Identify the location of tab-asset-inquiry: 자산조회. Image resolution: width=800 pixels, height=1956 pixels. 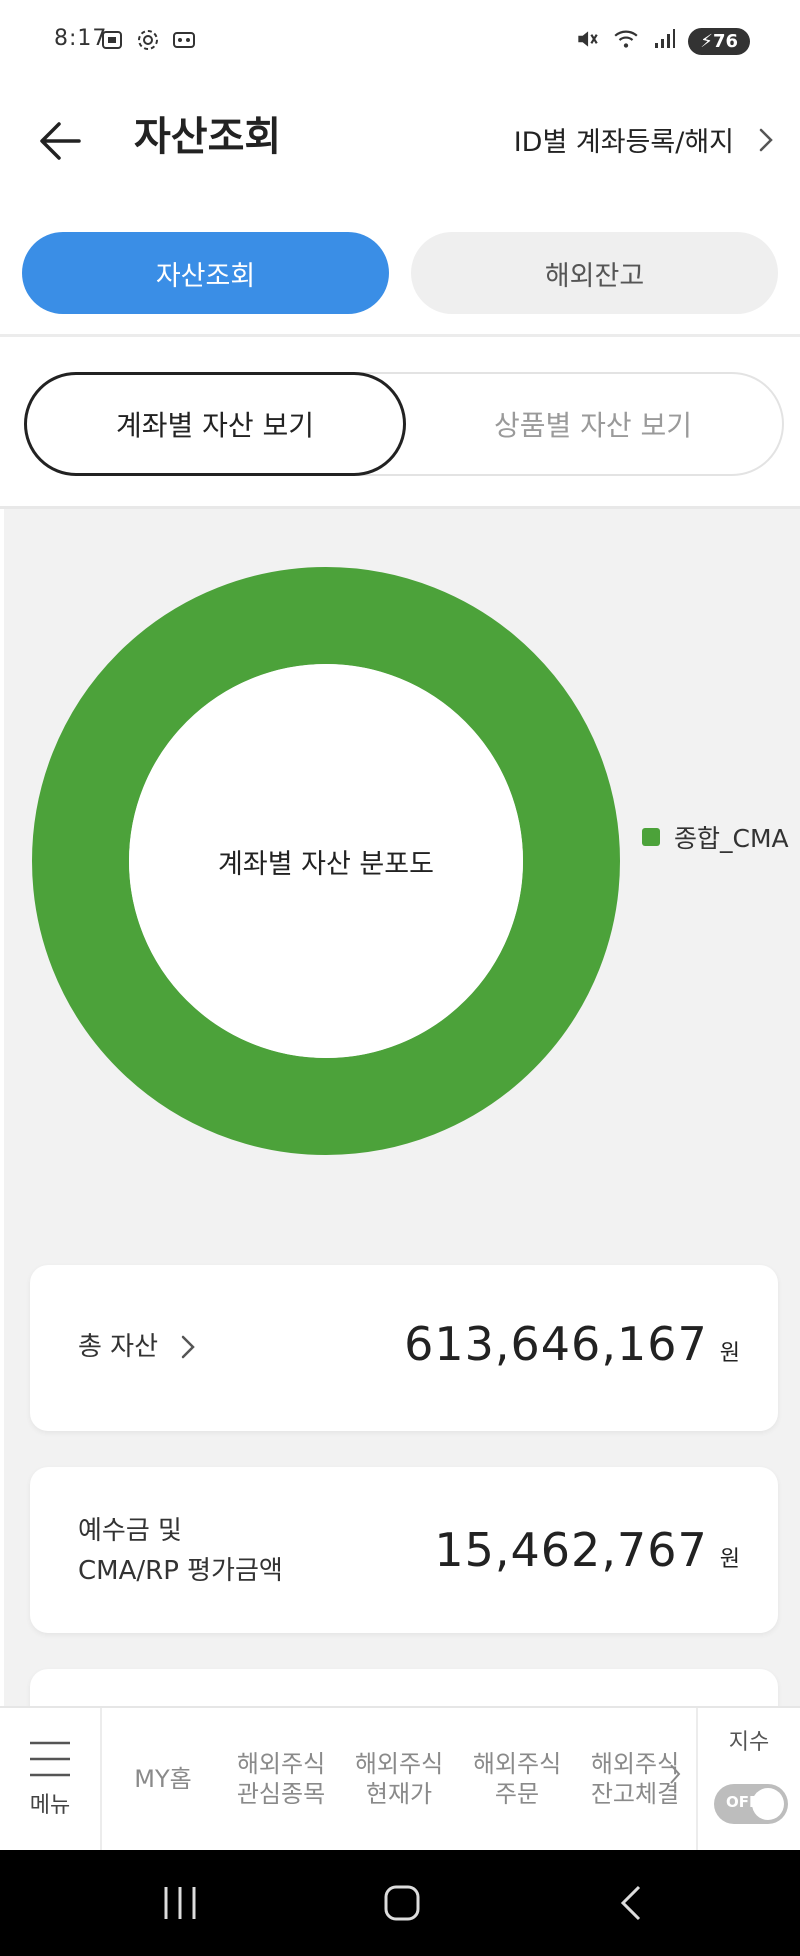
(205, 273).